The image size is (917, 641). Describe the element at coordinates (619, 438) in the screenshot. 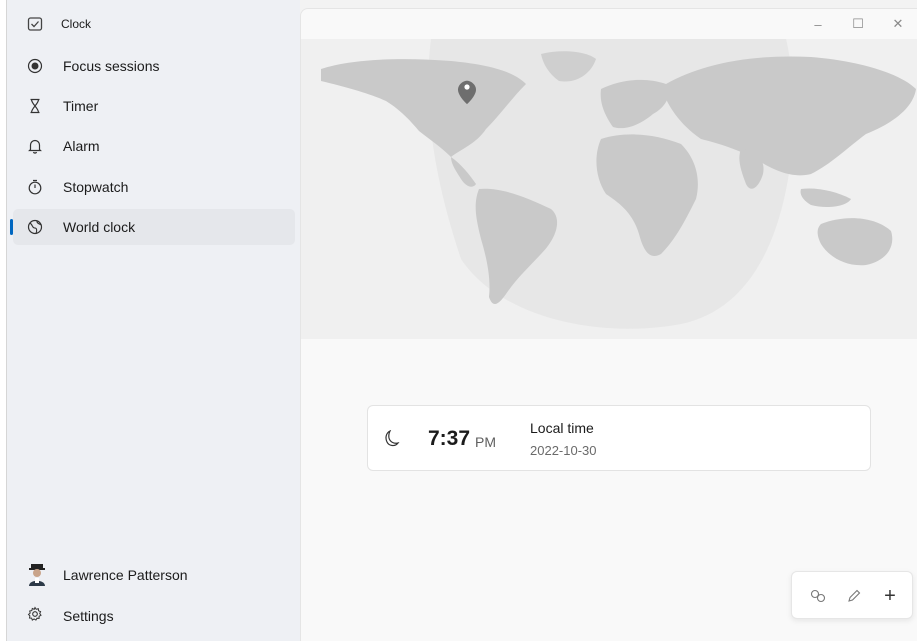

I see `world-clock-card: 7:37 PM Local time 2022-10-30` at that location.